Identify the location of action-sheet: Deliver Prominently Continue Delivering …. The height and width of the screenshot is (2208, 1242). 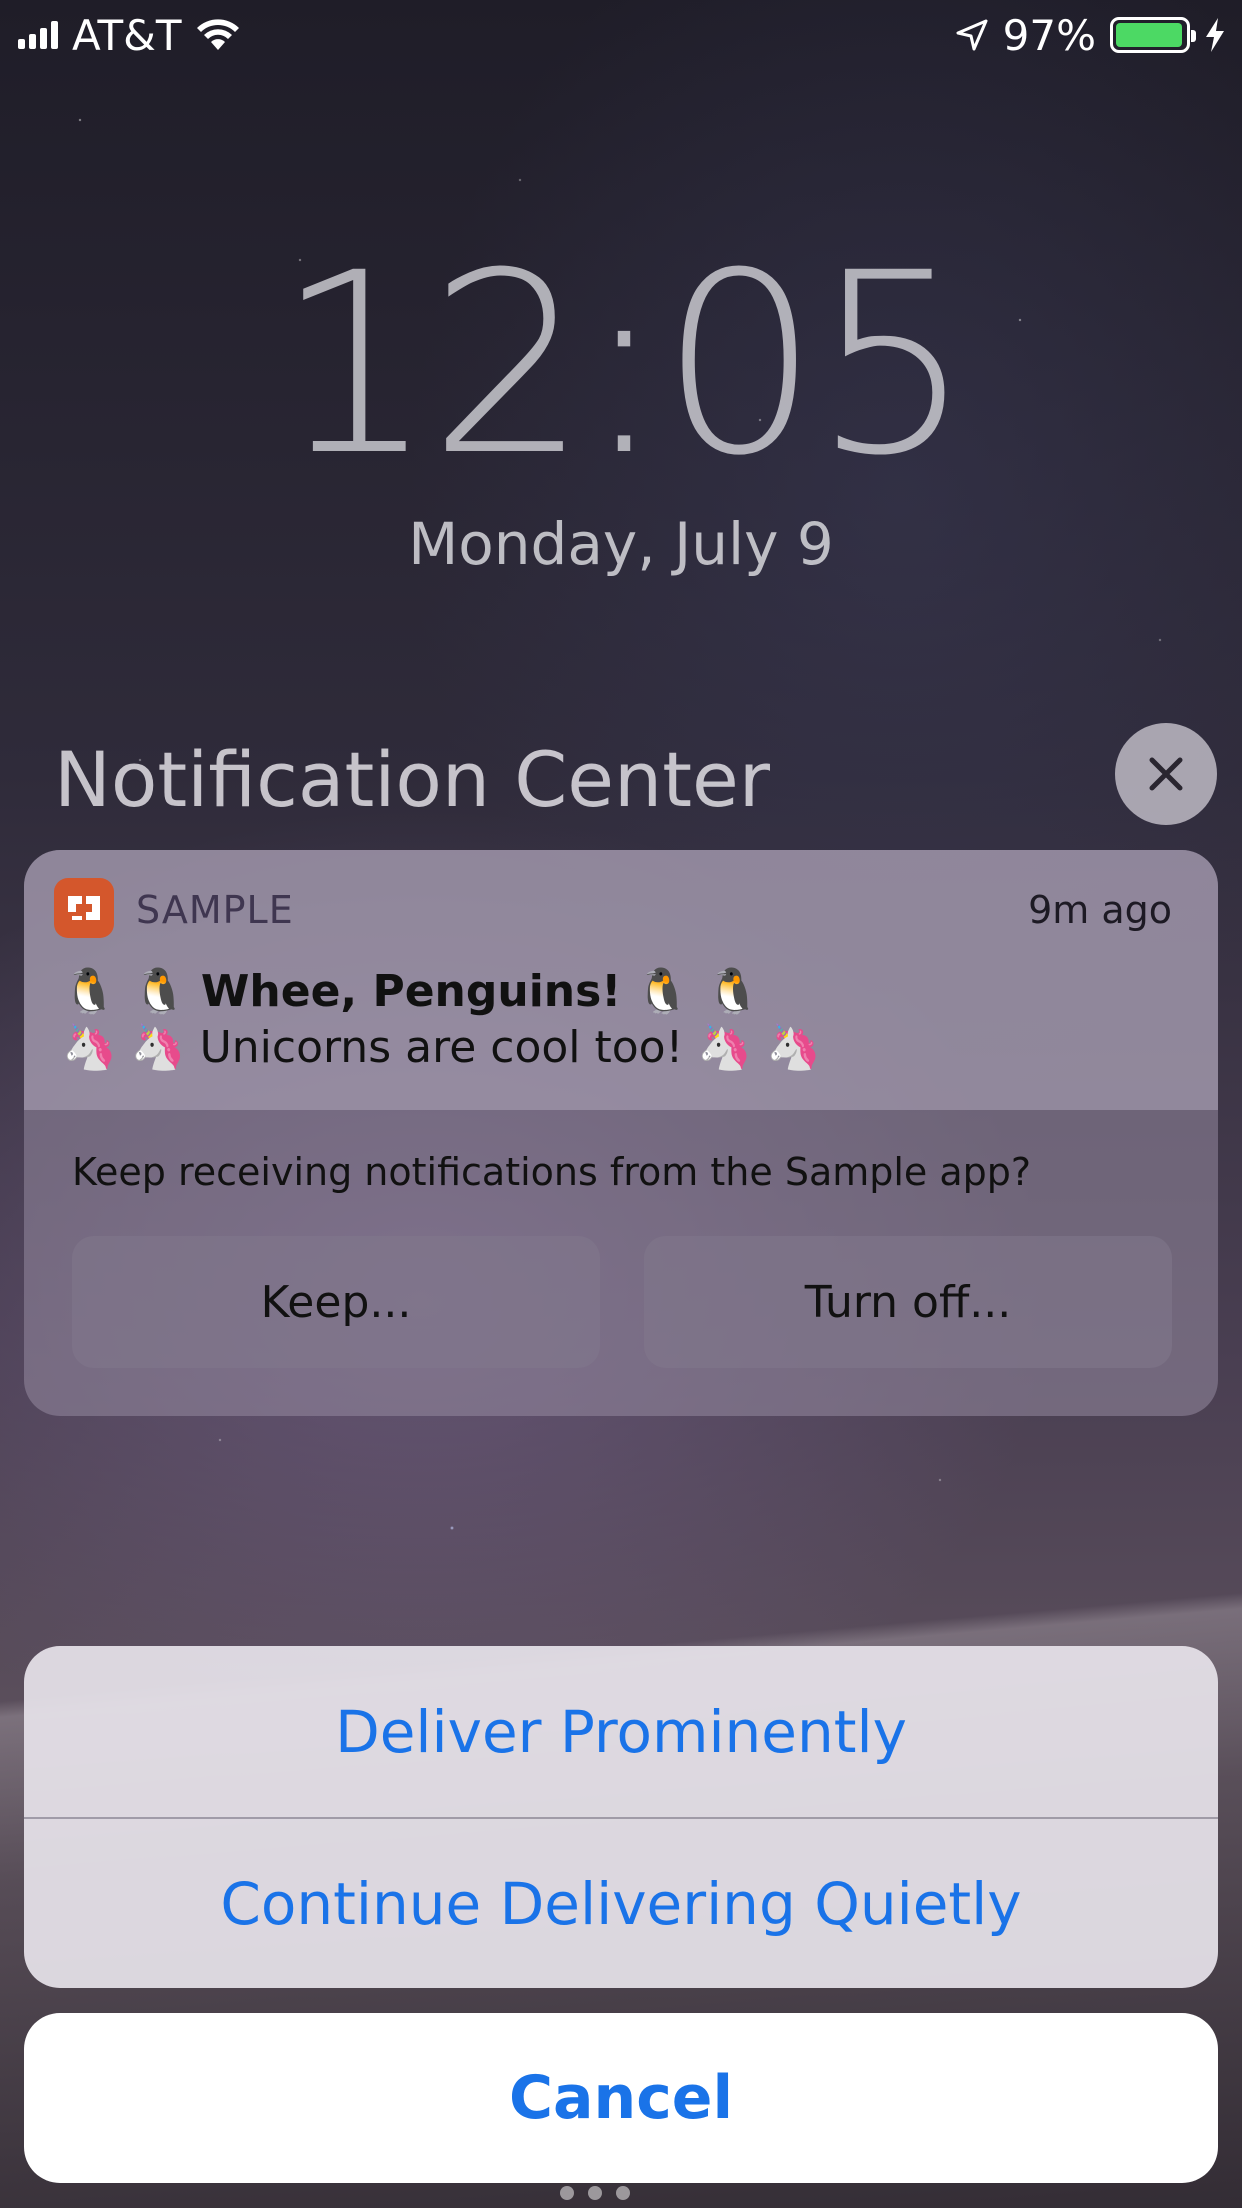
(621, 1817).